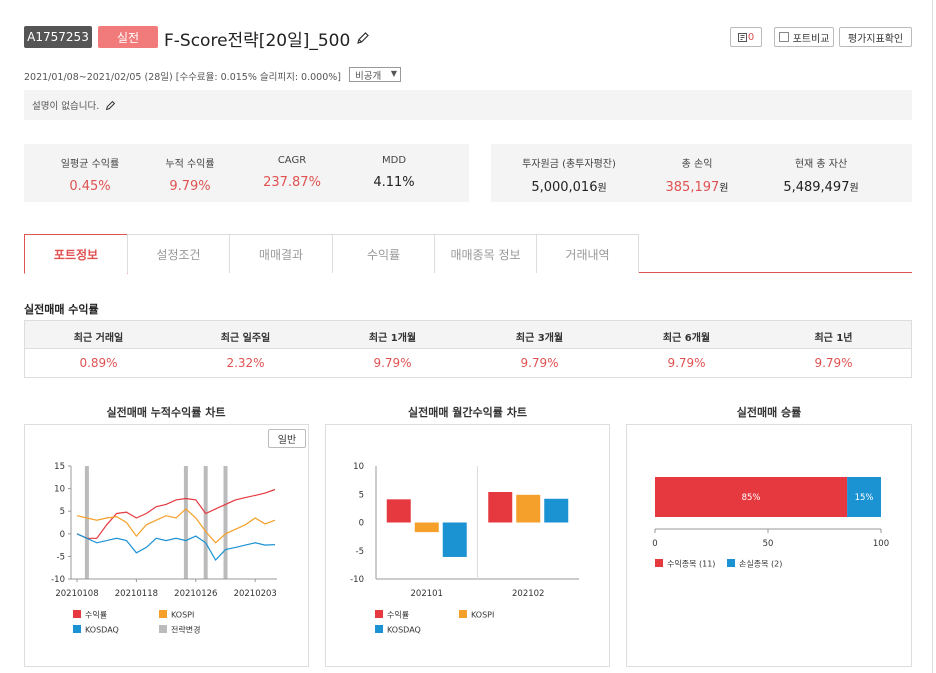 This screenshot has height=673, width=936. I want to click on value-last-1m: 9.79%, so click(392, 363).